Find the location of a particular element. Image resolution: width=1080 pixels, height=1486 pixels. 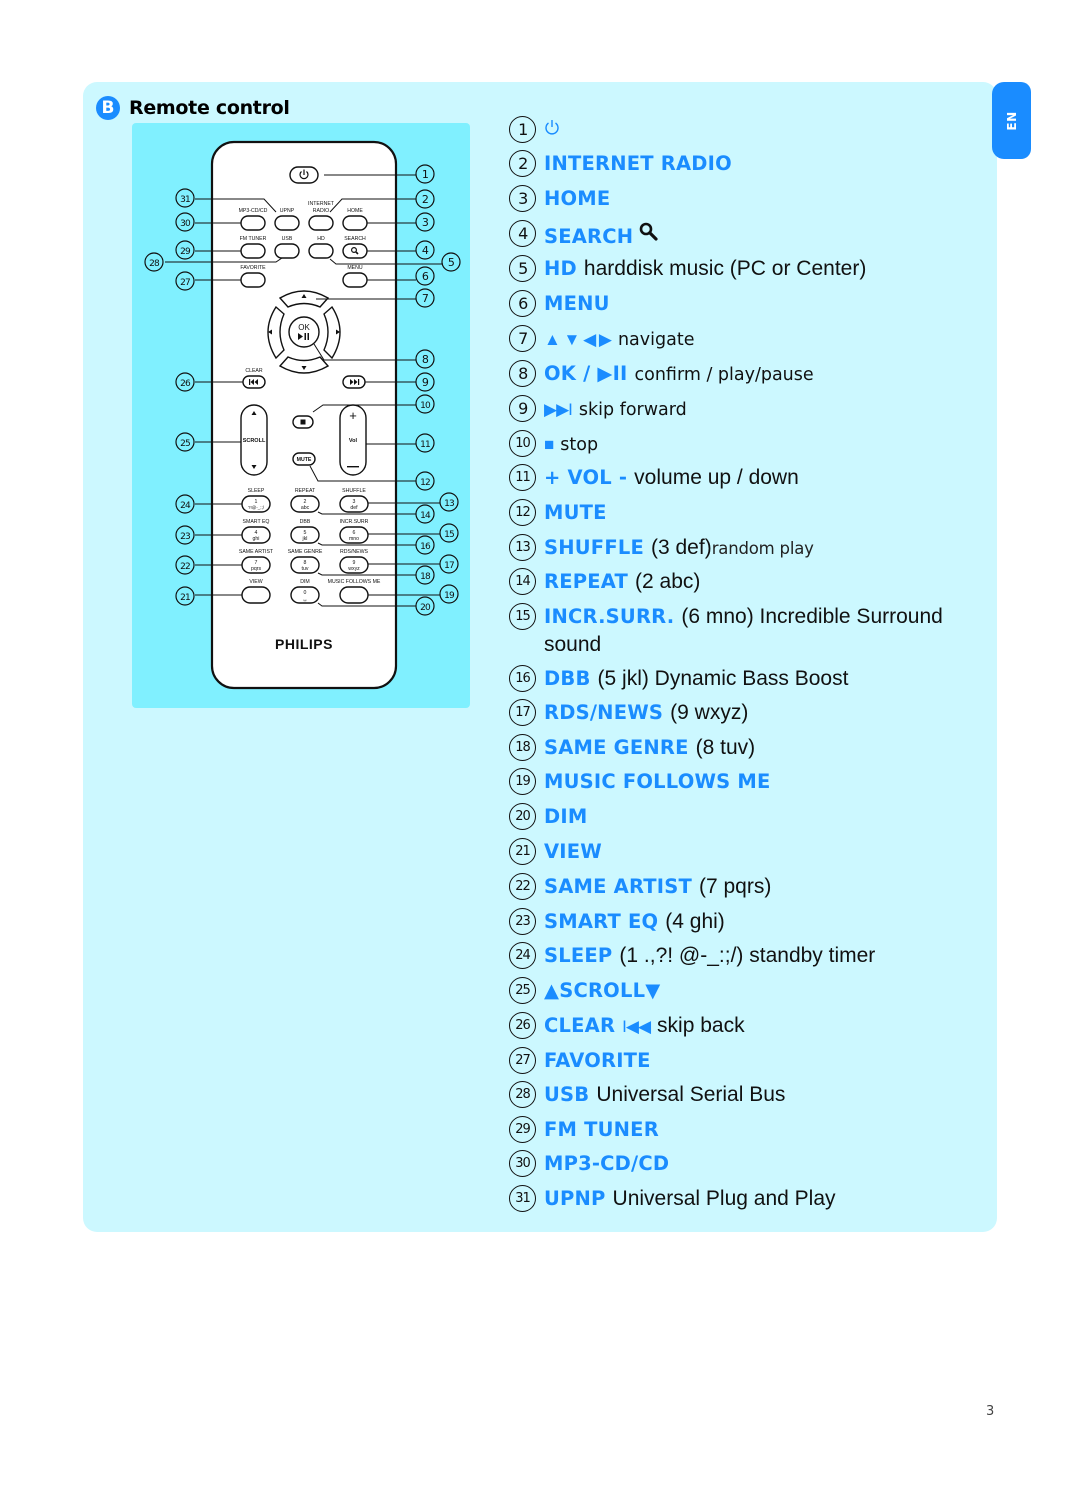

callout-number-badge: 31 is located at coordinates (522, 1198).